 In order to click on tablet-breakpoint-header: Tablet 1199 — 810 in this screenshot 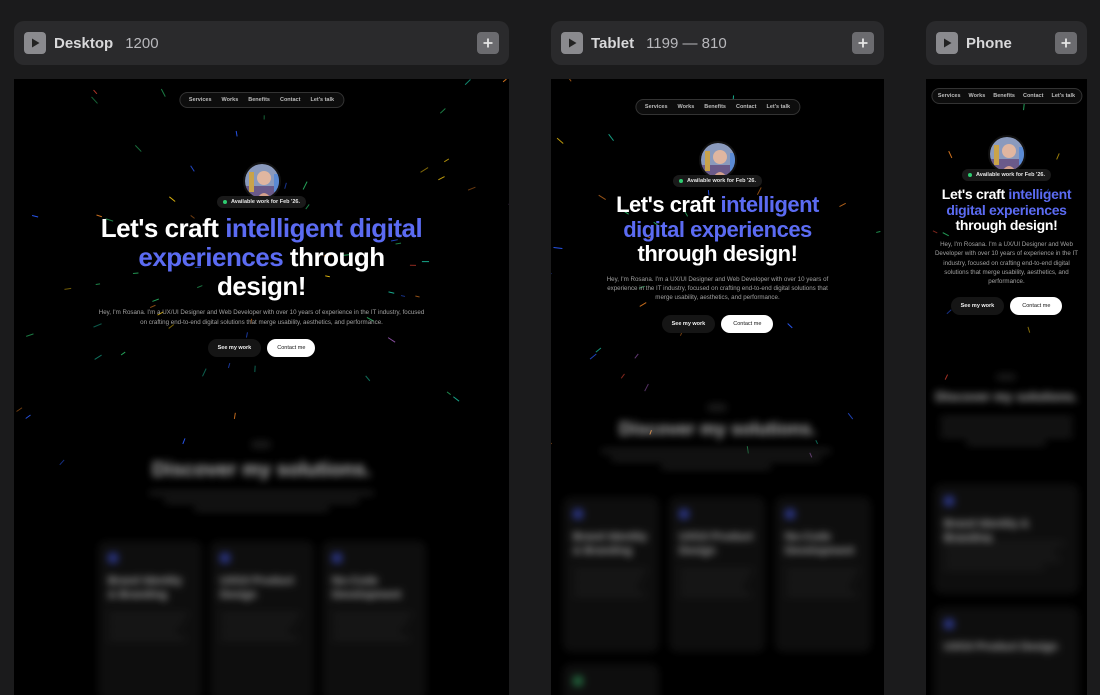, I will do `click(717, 43)`.